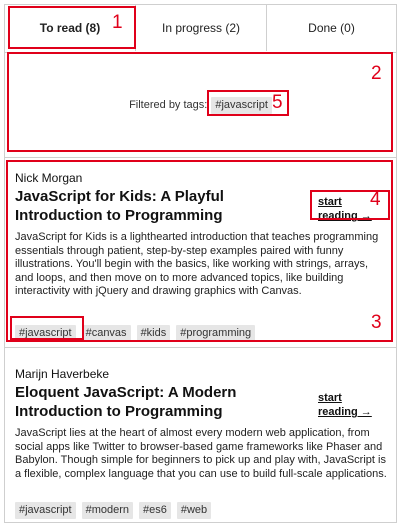 This screenshot has width=402, height=524. I want to click on filter-tag-javascript: #javascript, so click(241, 105).